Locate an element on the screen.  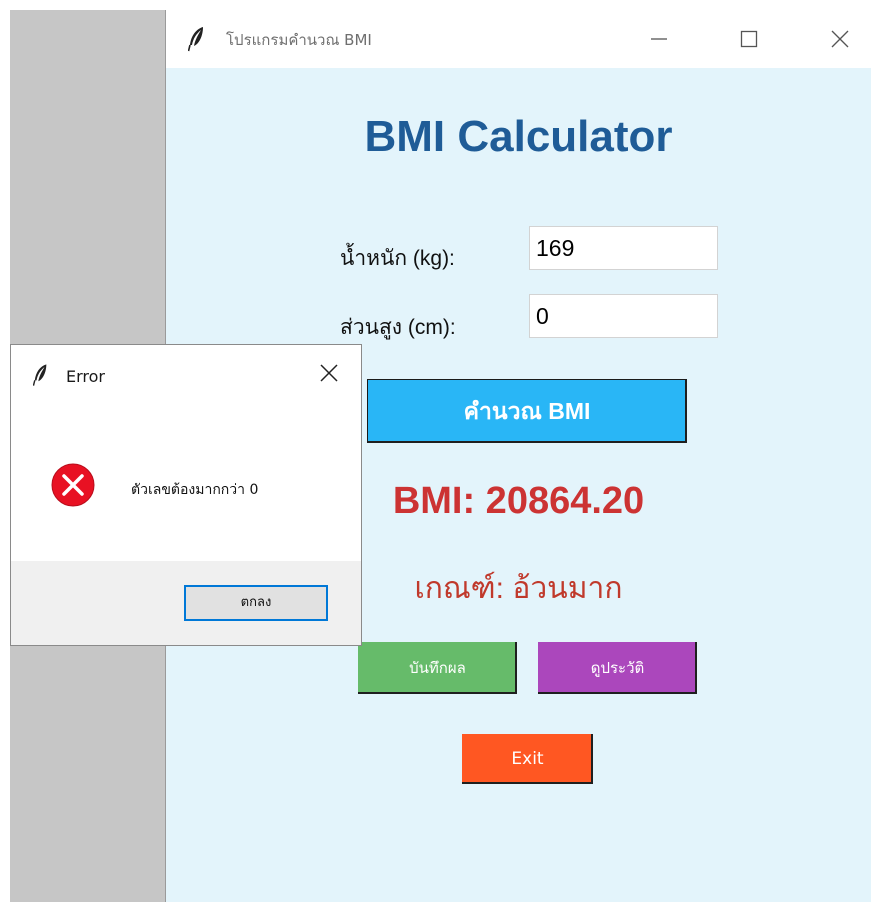
exit-button: Exit is located at coordinates (527, 759).